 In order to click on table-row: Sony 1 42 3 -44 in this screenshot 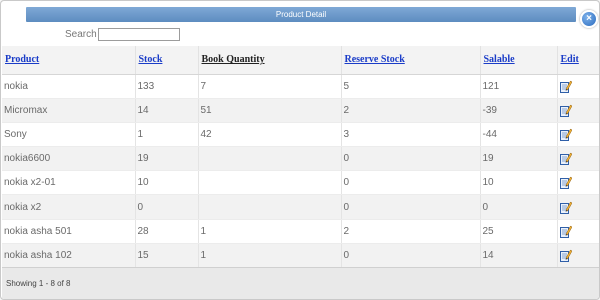, I will do `click(300, 135)`.